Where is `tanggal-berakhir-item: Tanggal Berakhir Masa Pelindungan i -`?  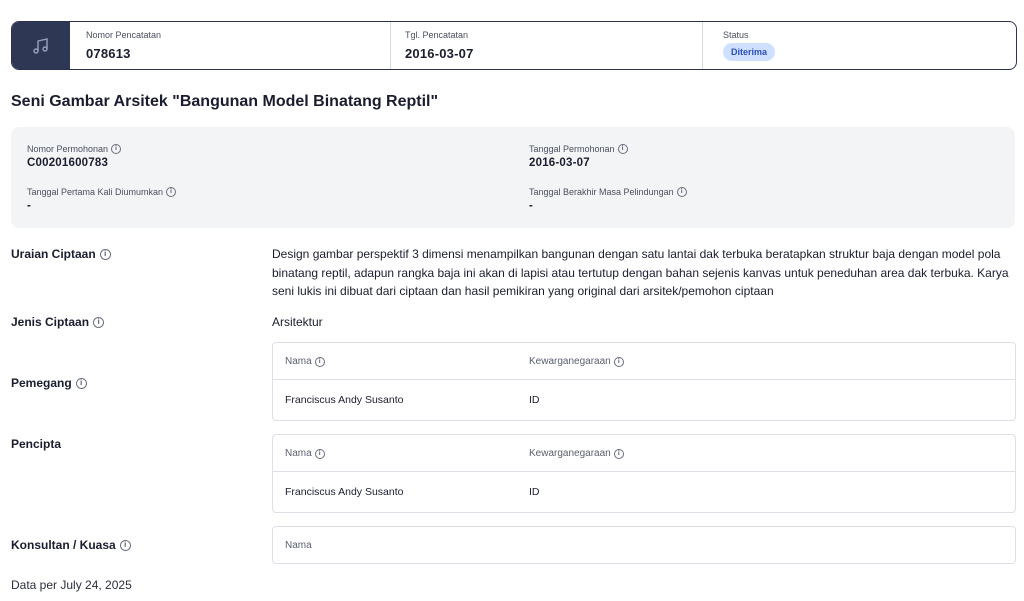 tanggal-berakhir-item: Tanggal Berakhir Masa Pelindungan i - is located at coordinates (608, 199).